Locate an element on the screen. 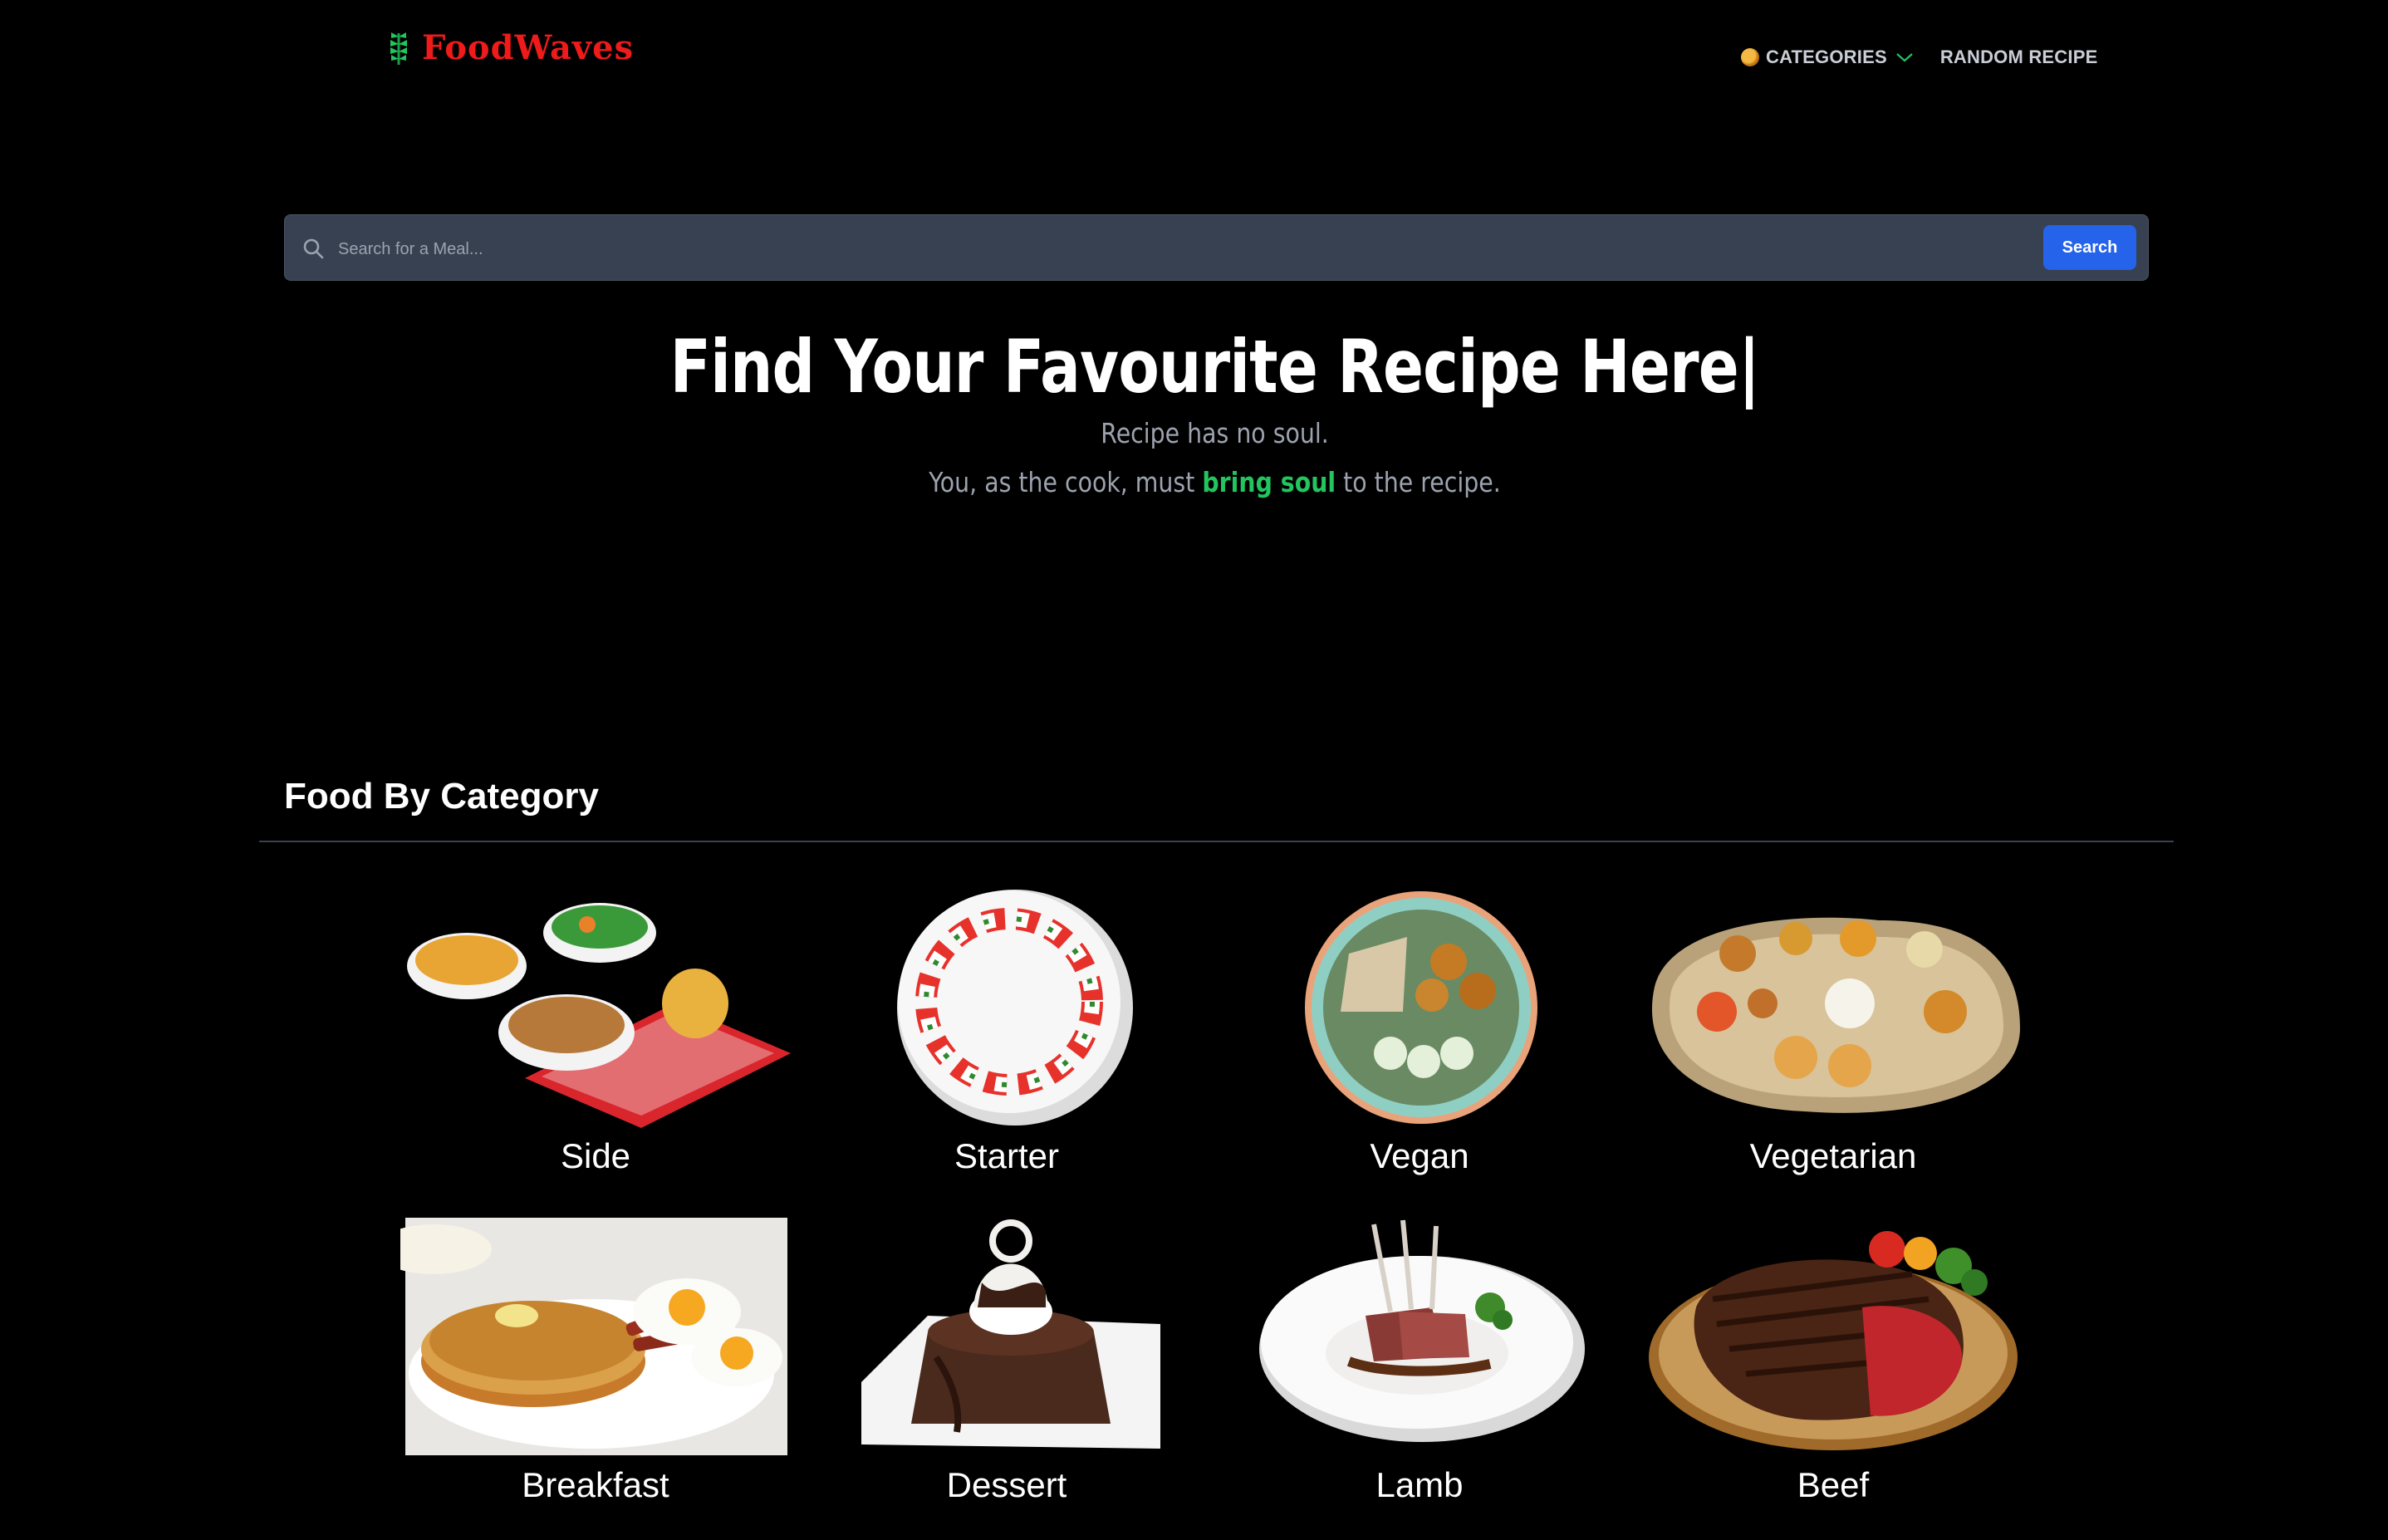 The width and height of the screenshot is (2388, 1540). search-icon is located at coordinates (313, 248).